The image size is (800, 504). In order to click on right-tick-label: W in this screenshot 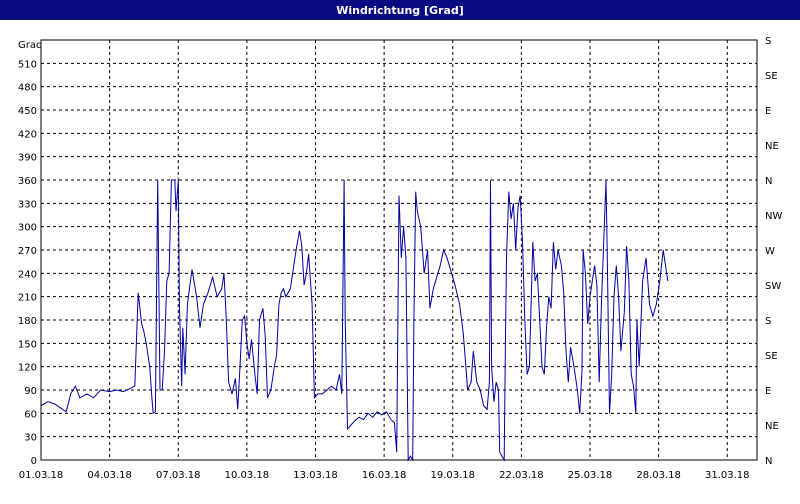, I will do `click(770, 251)`.